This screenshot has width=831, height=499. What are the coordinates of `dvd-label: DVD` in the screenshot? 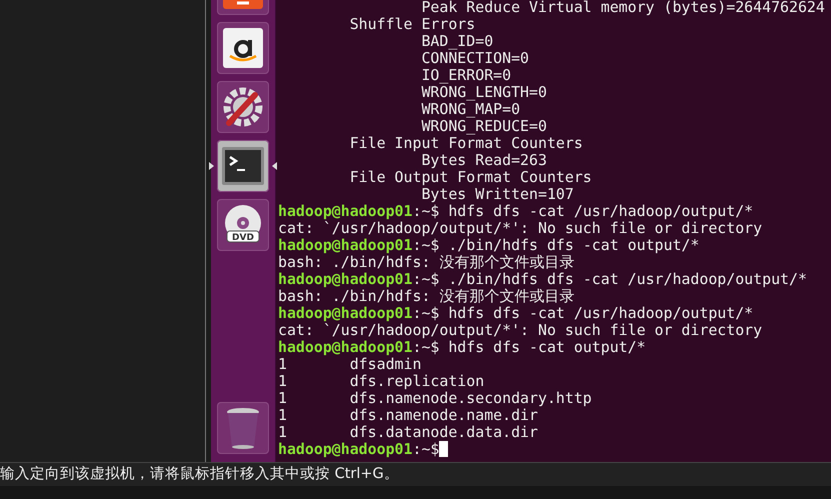 It's located at (243, 238).